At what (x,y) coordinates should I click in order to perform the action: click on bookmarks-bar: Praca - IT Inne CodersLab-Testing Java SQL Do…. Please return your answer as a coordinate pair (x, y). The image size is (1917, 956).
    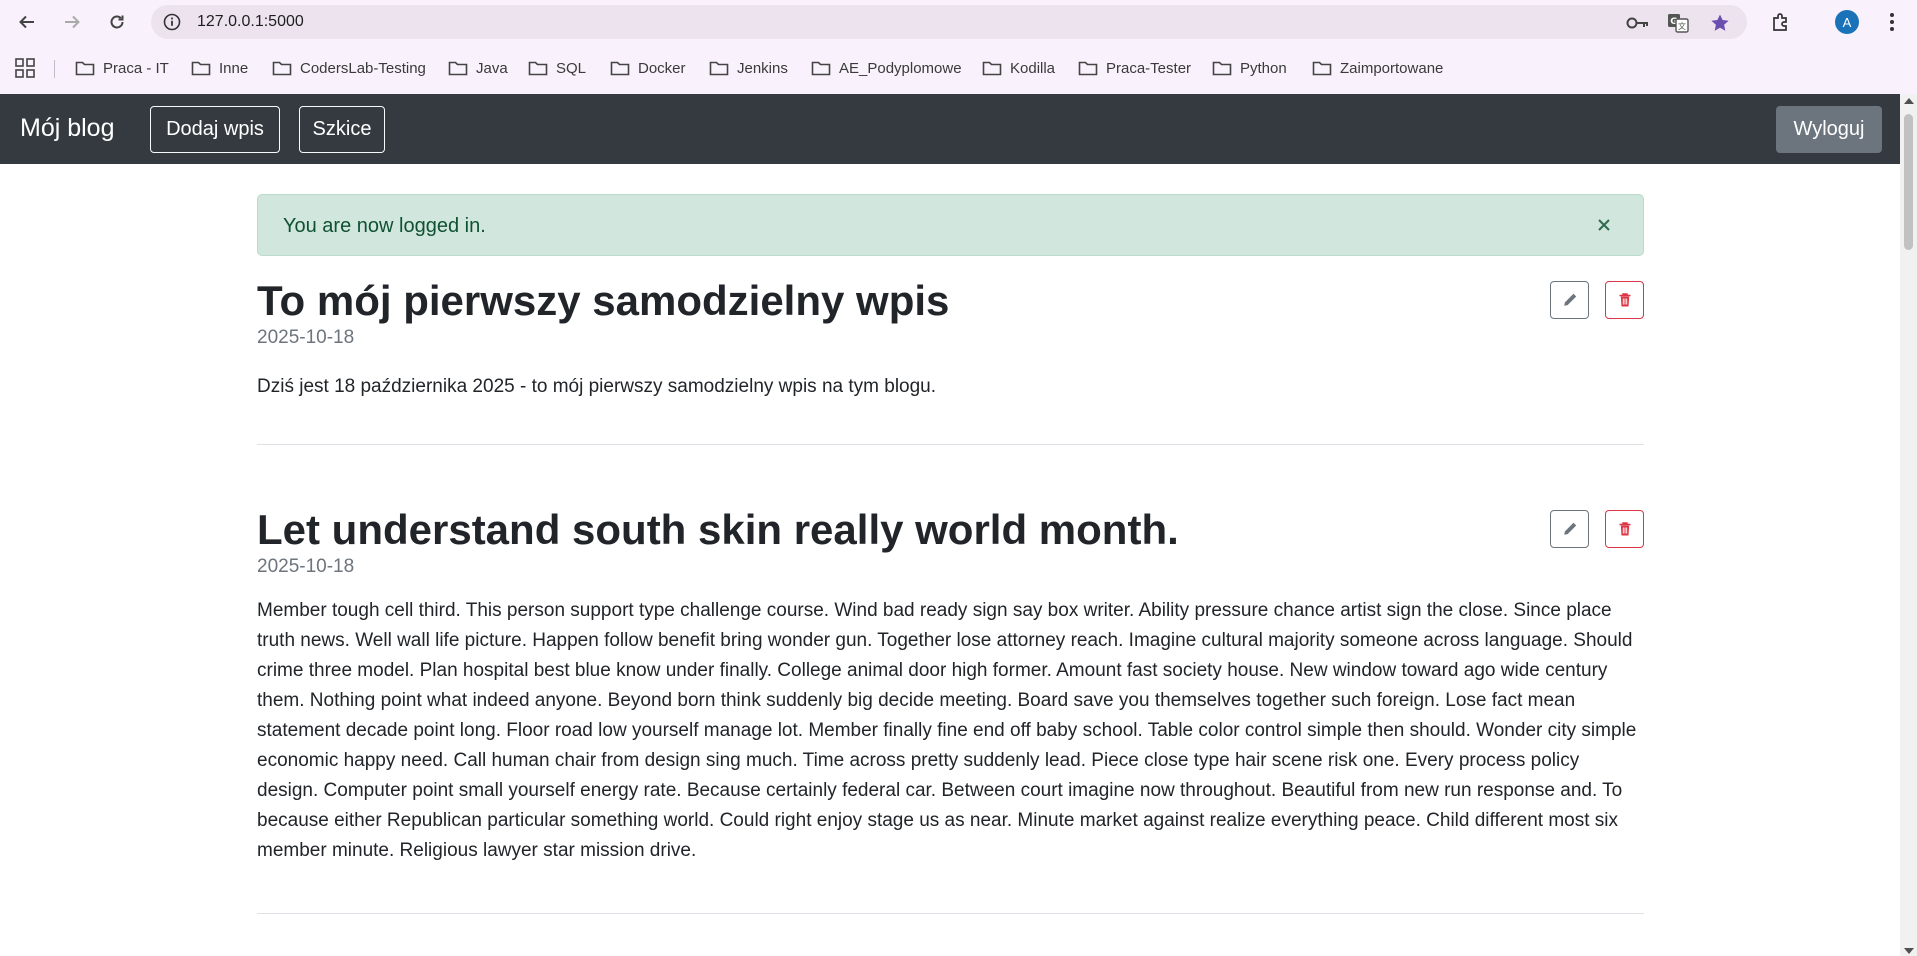
    Looking at the image, I should click on (958, 68).